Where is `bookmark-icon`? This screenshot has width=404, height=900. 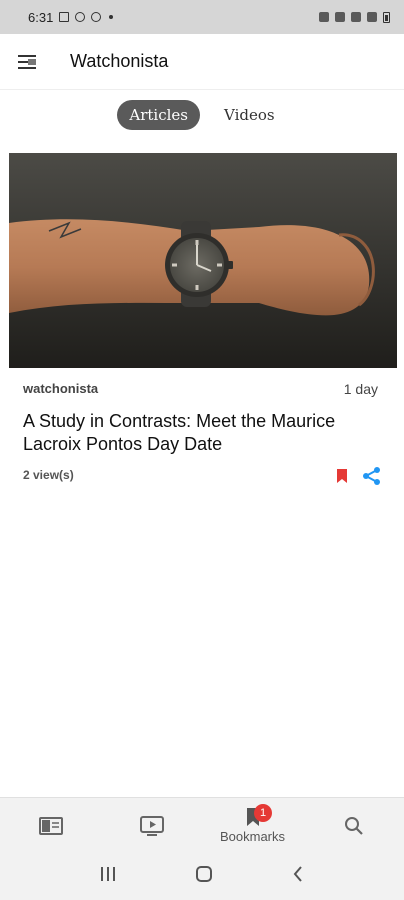
bookmark-icon is located at coordinates (342, 476).